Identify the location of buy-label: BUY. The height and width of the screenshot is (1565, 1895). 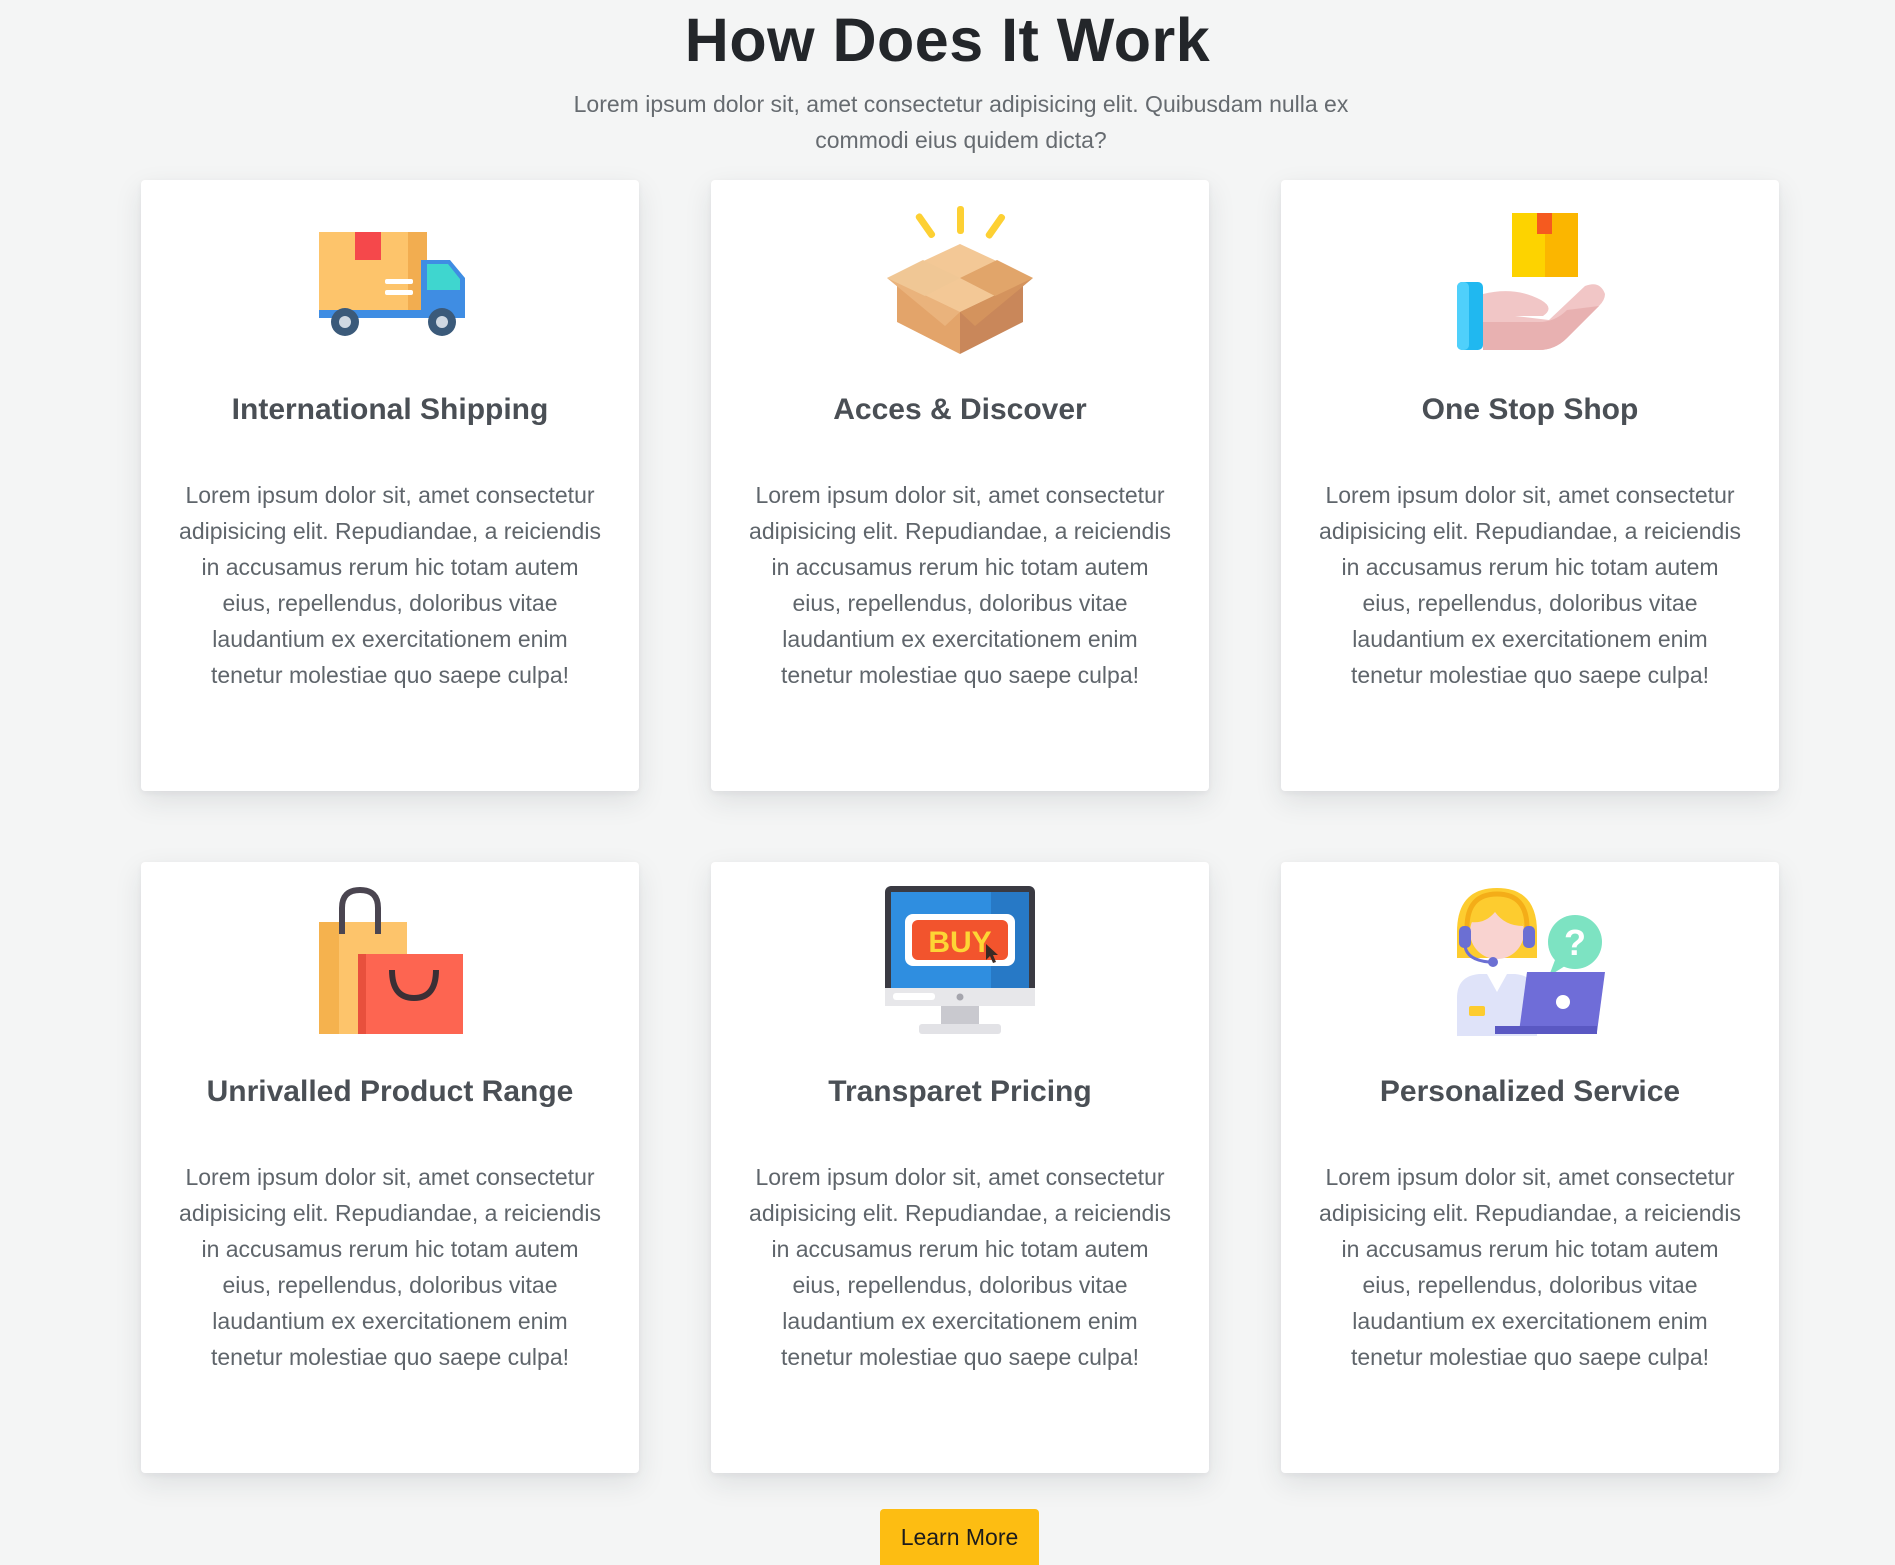
(959, 942).